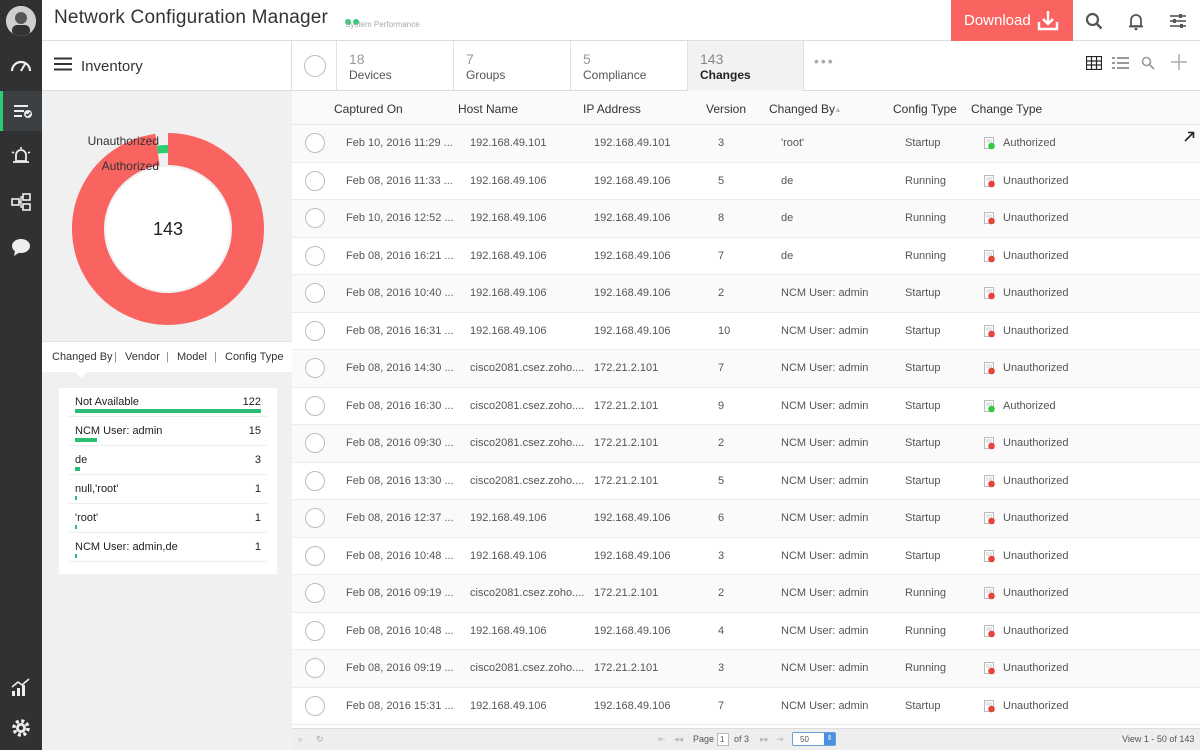  What do you see at coordinates (1094, 65) in the screenshot?
I see `grid-view-icon` at bounding box center [1094, 65].